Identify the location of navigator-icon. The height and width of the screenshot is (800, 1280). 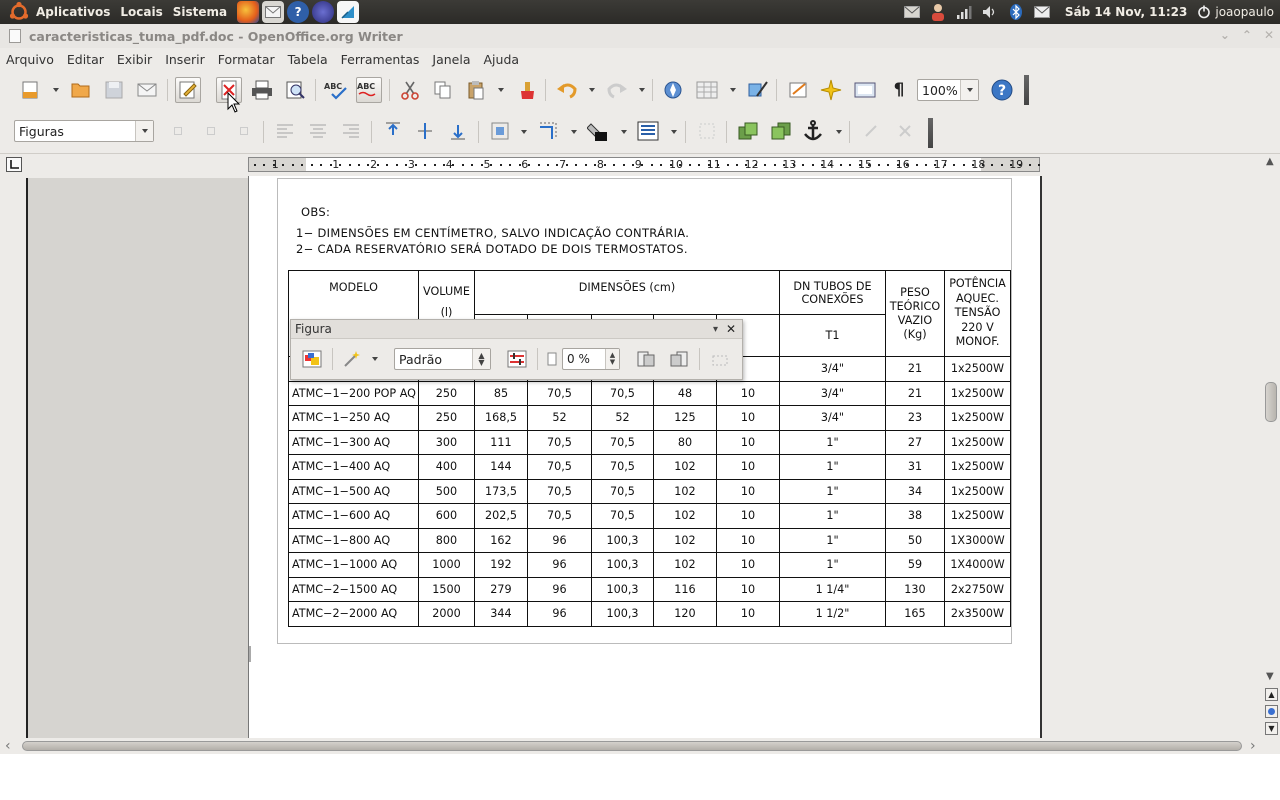
(673, 90).